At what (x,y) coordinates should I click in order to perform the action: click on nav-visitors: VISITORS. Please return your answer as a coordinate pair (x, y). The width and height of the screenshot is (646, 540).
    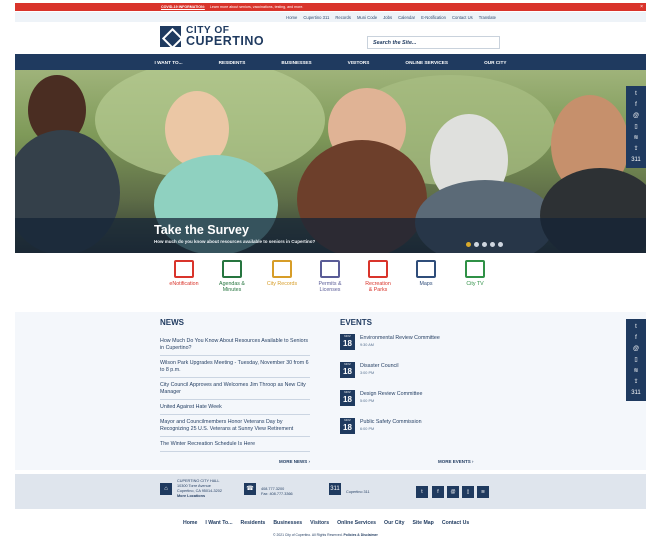
    Looking at the image, I should click on (359, 62).